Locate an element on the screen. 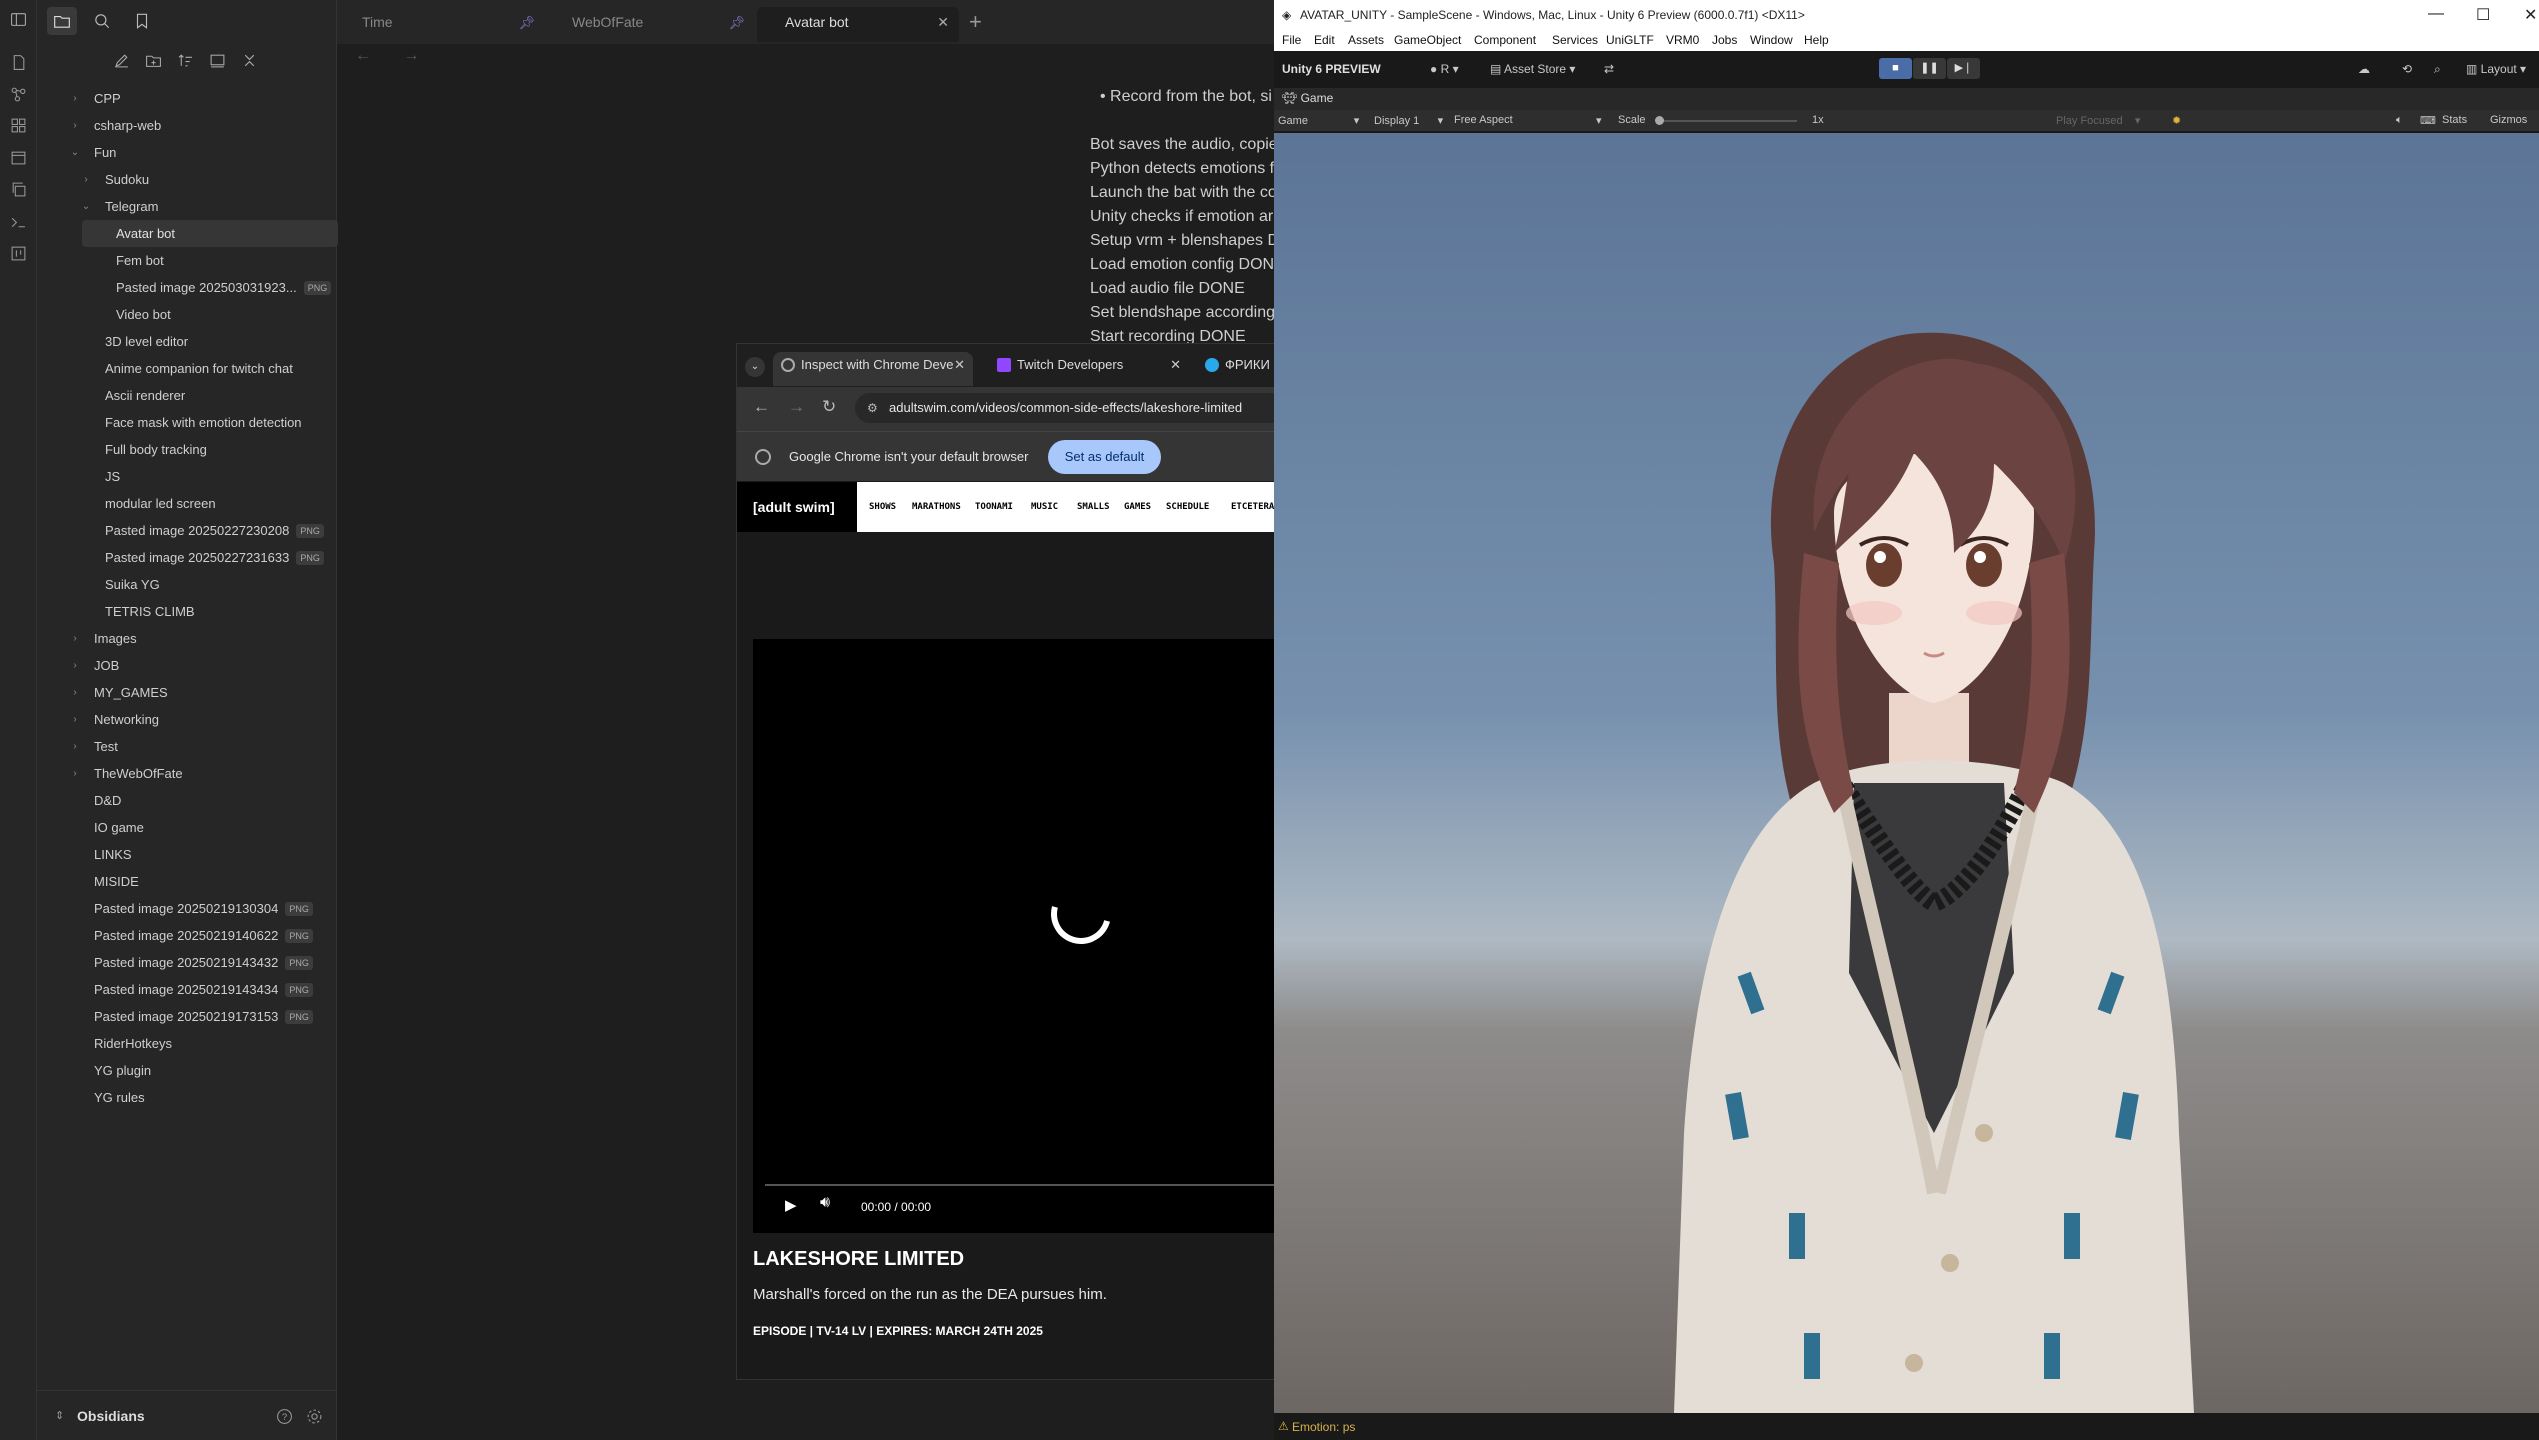  mute-icon: 🔈︎ is located at coordinates (2399, 120).